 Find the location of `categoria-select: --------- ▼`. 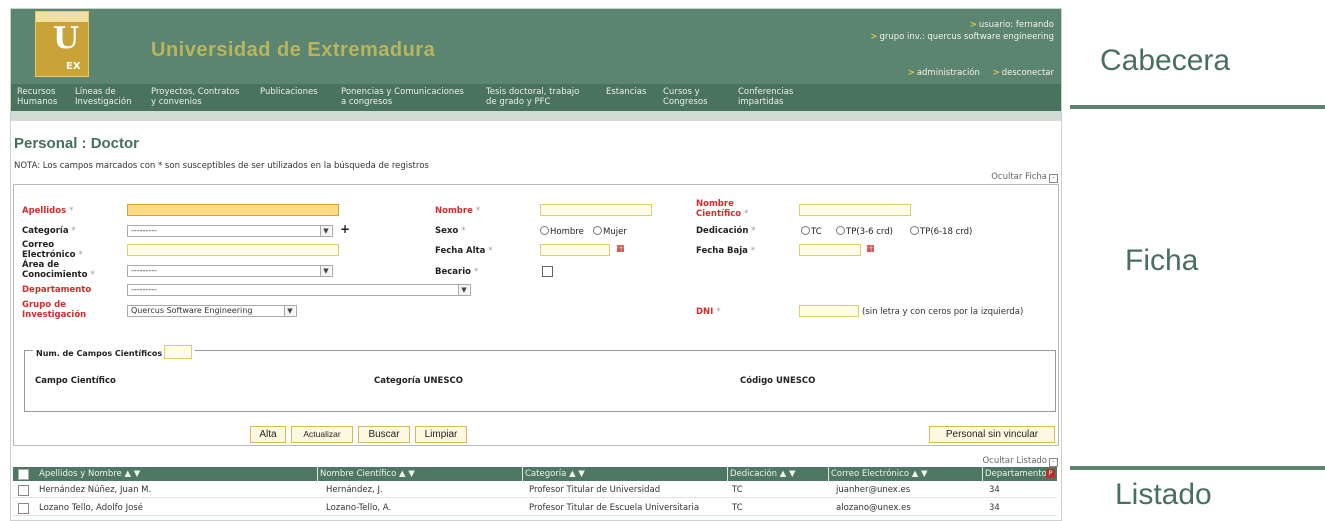

categoria-select: --------- ▼ is located at coordinates (230, 231).